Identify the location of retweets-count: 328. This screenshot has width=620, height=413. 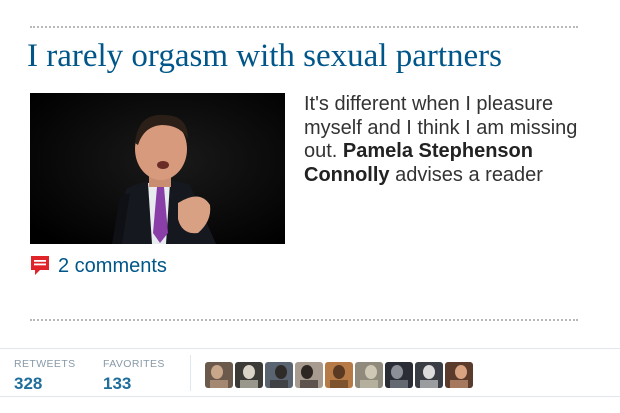
(45, 384).